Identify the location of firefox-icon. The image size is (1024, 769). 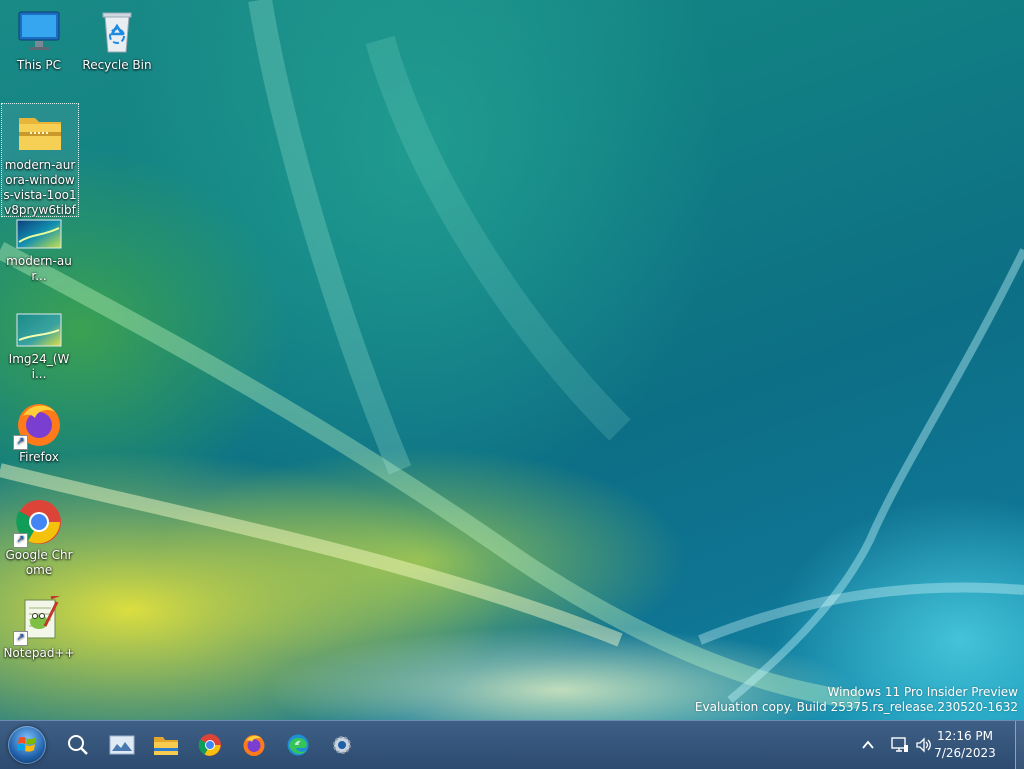
(254, 745).